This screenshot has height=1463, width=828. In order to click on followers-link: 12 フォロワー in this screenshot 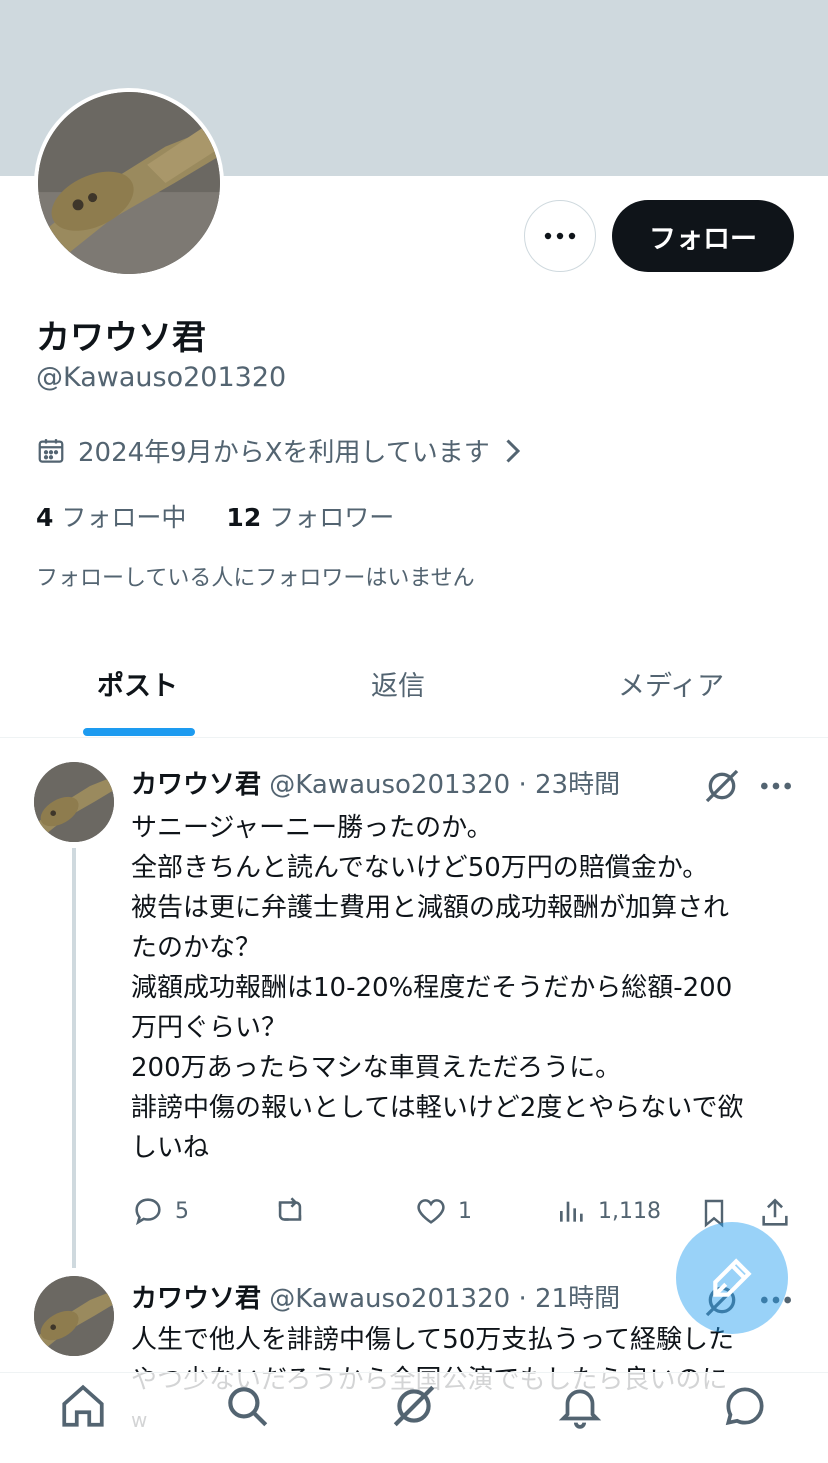, I will do `click(310, 516)`.